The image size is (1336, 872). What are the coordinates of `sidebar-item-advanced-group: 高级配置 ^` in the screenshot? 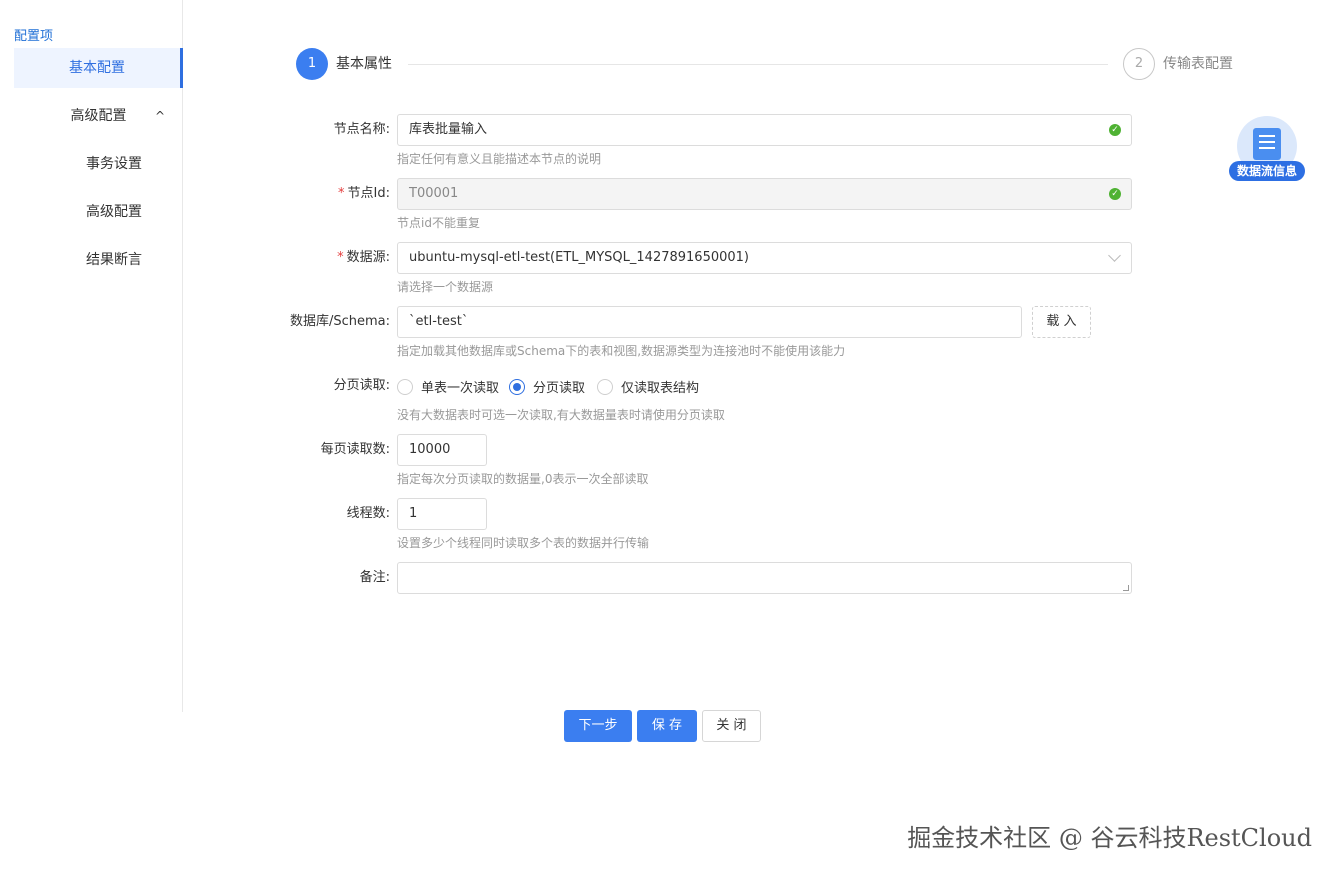 It's located at (98, 116).